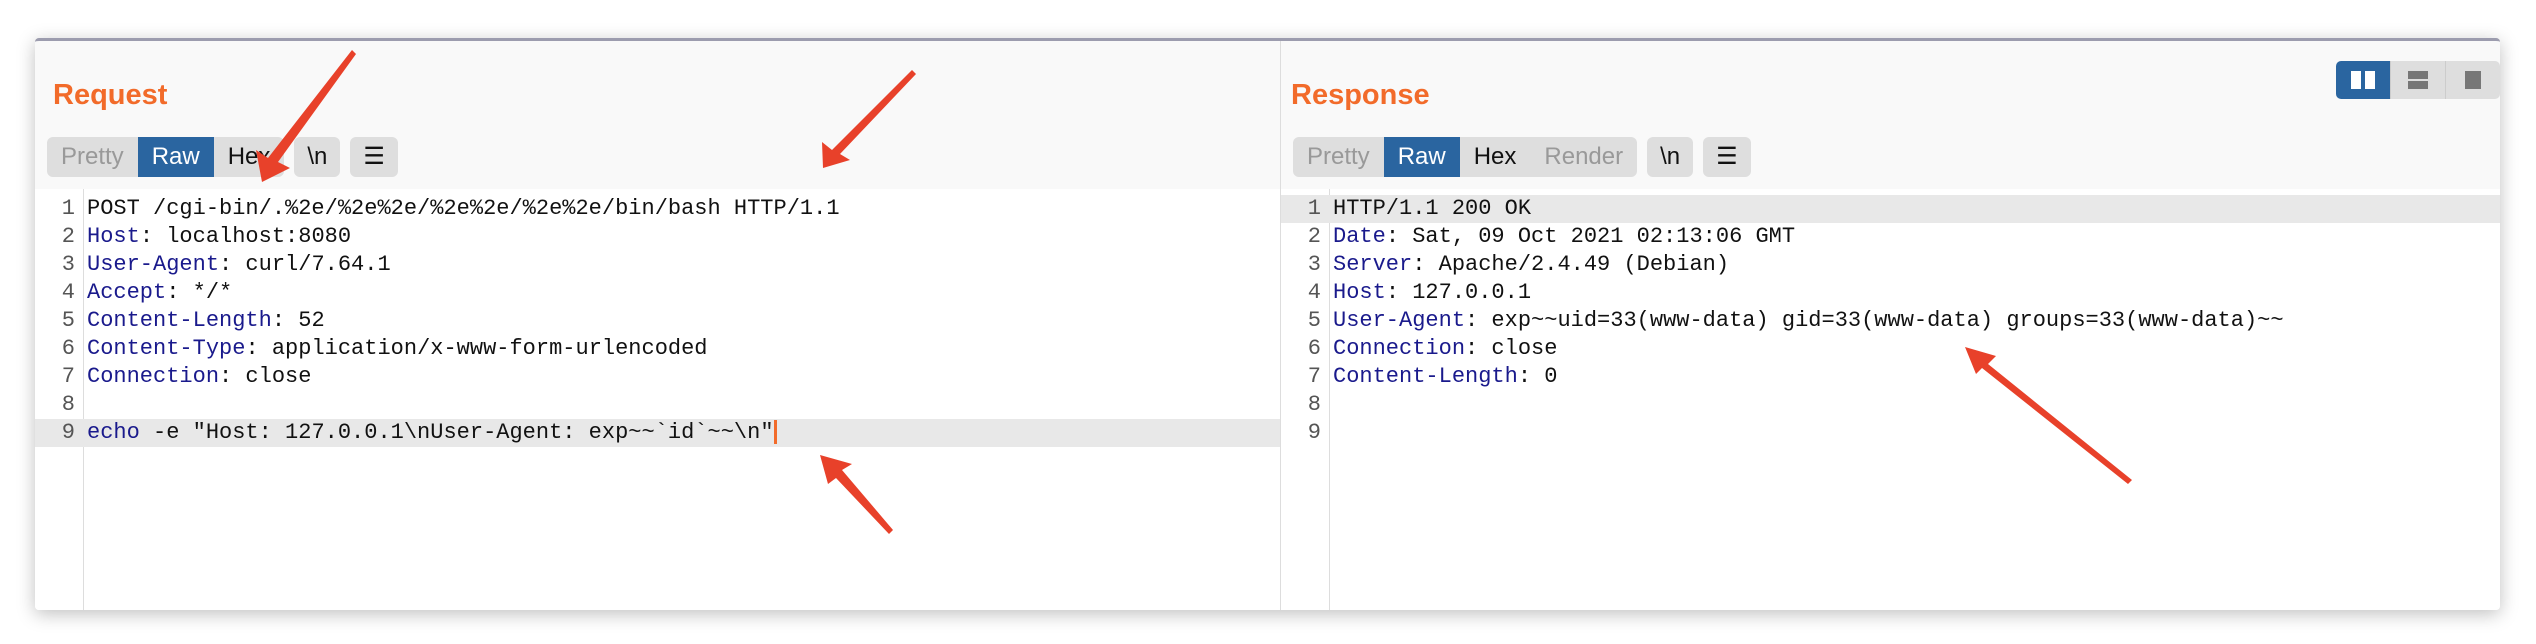 This screenshot has width=2536, height=644. What do you see at coordinates (2363, 80) in the screenshot?
I see `side-by-side-layout-icon` at bounding box center [2363, 80].